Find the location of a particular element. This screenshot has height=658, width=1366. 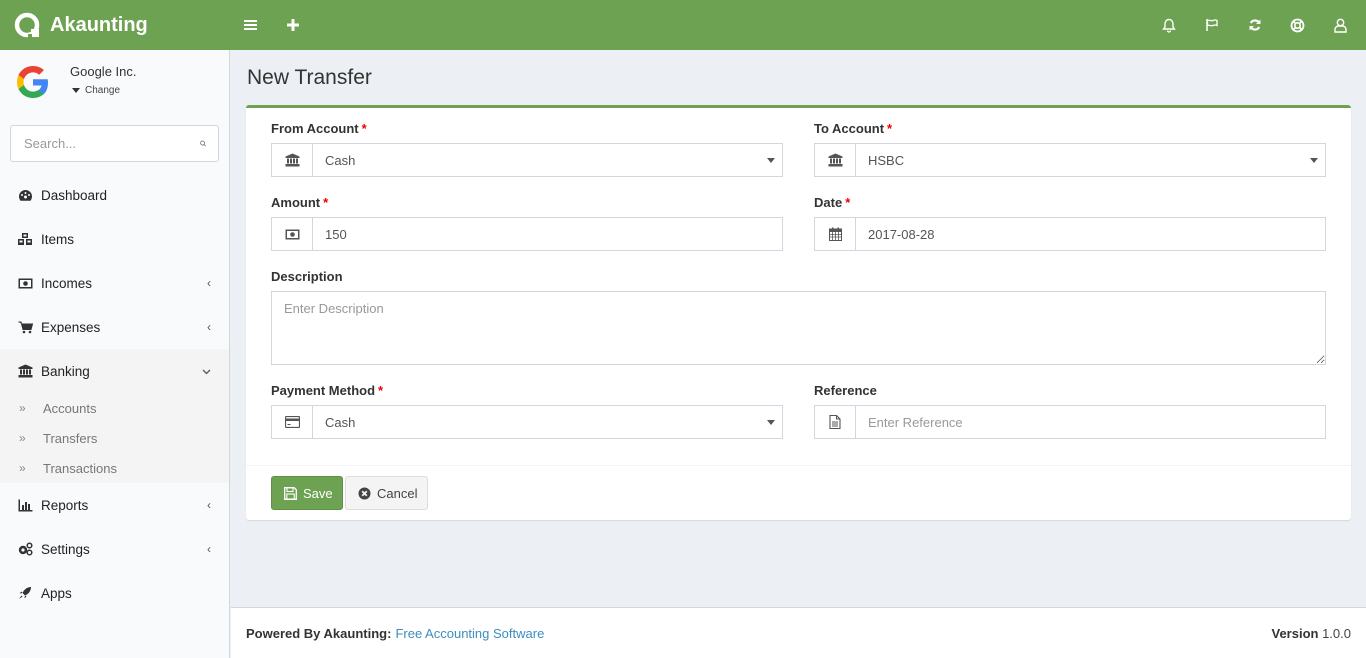

company-name: Google Inc. is located at coordinates (103, 71).